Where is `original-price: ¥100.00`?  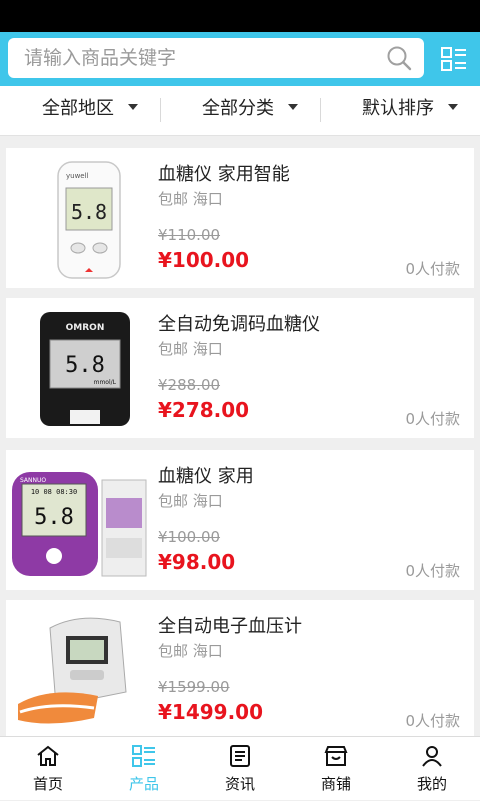
original-price: ¥100.00 is located at coordinates (189, 537).